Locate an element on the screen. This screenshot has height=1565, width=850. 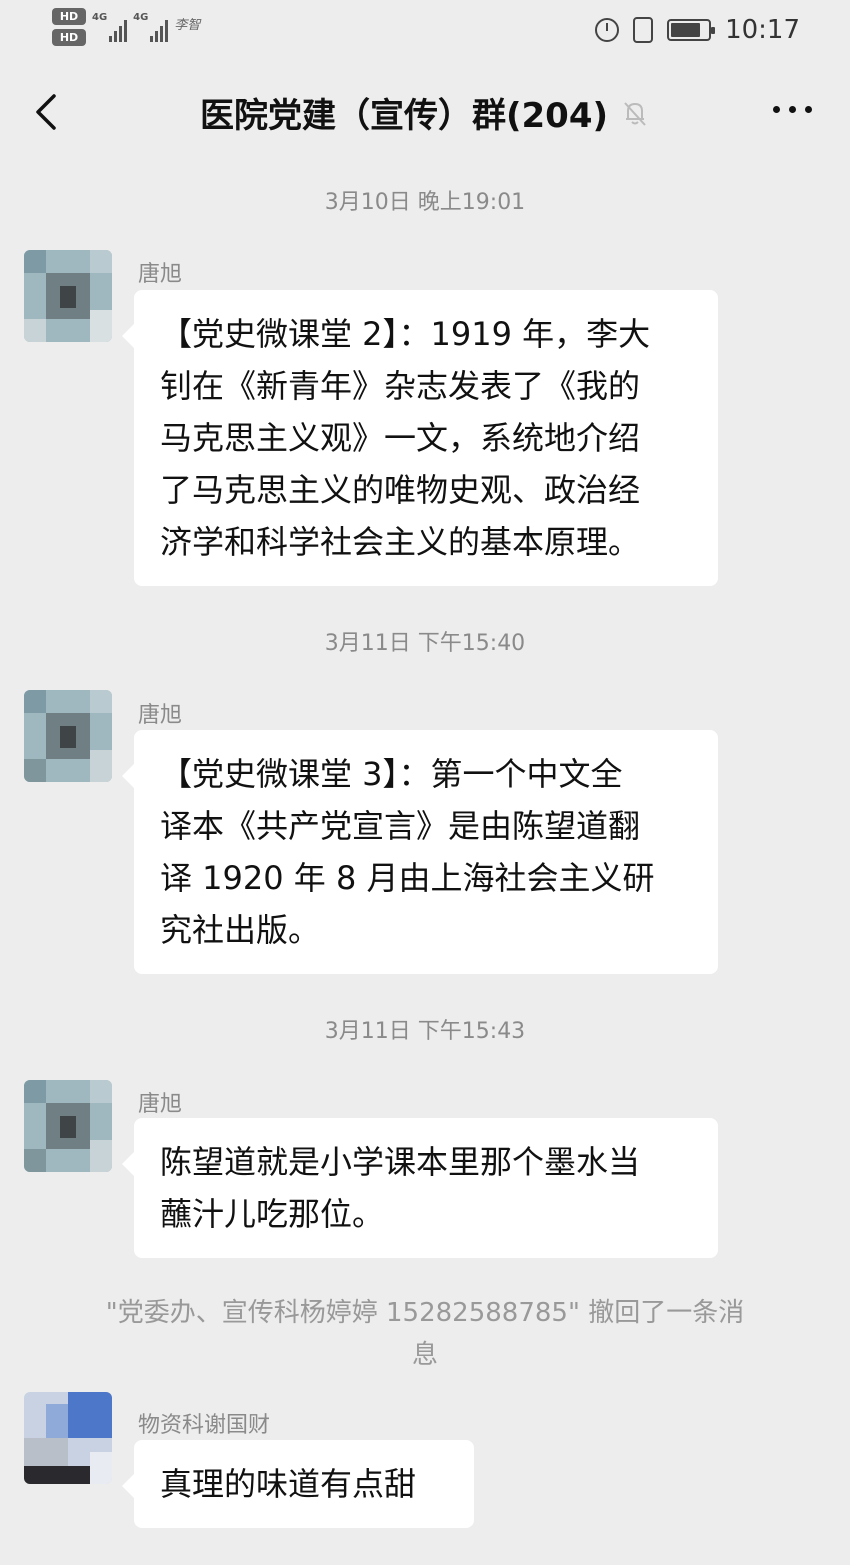
message-bubble: 真理的味道有点甜 is located at coordinates (298, 1484).